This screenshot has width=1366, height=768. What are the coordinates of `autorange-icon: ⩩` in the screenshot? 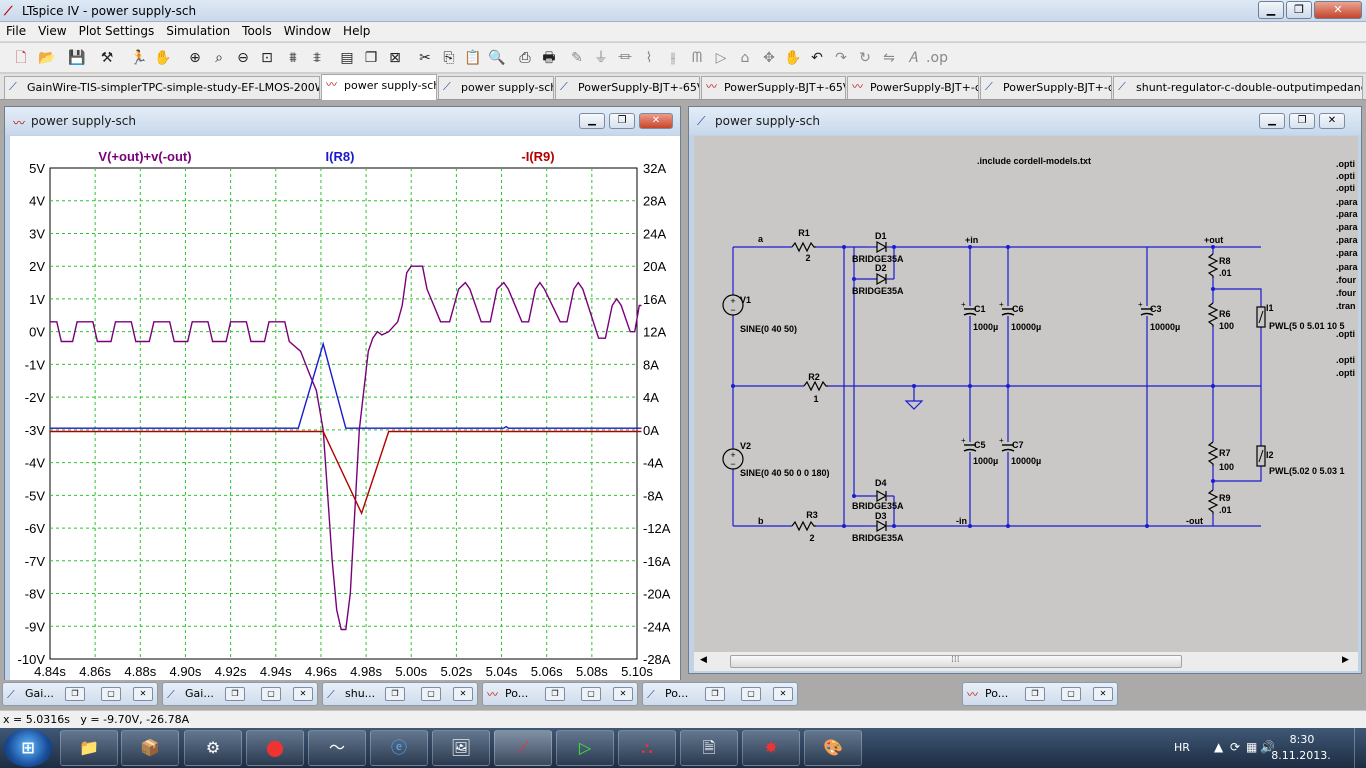 It's located at (293, 58).